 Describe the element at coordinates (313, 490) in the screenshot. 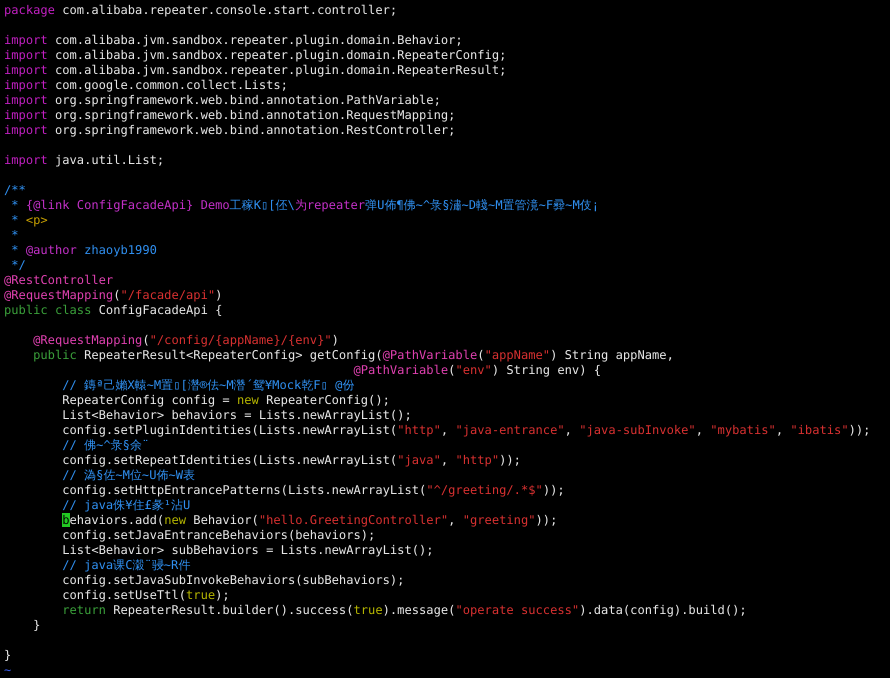

I see `code-line: config.setHttpEntrancePatterns(Lists.newArrayList("^/greeting/.*$"));` at that location.